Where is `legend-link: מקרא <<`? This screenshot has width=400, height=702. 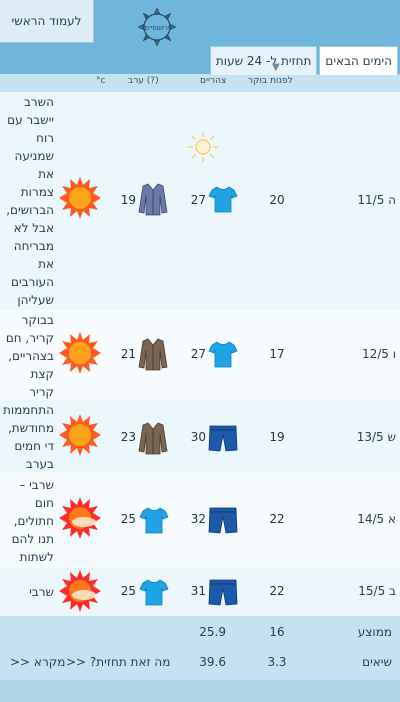
legend-link: מקרא << is located at coordinates (37, 662).